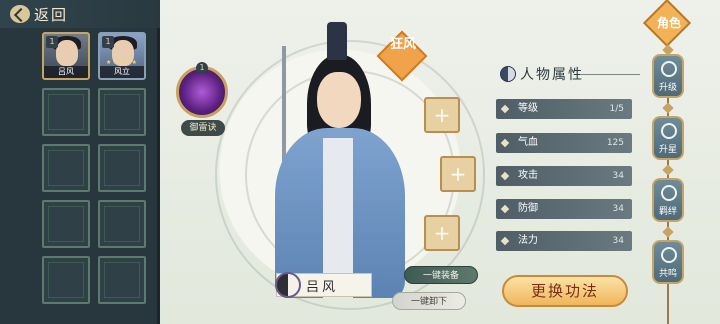  Describe the element at coordinates (402, 44) in the screenshot. I see `element-banner-text: 狂风` at that location.